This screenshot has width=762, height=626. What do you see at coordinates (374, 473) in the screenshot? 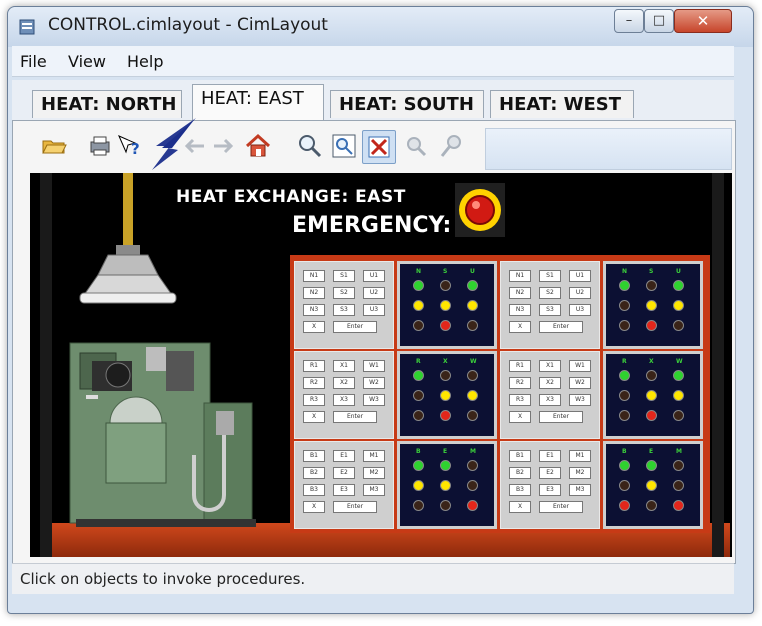
I see `keypad-key: M2` at bounding box center [374, 473].